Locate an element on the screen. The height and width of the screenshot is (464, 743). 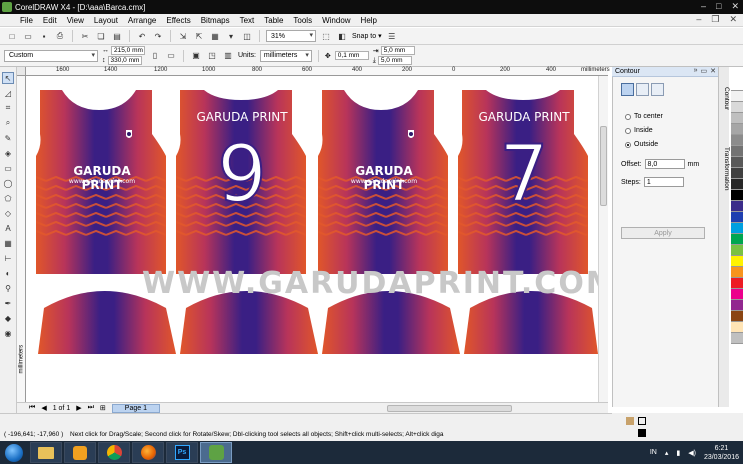
save-icon: ▪ is located at coordinates (44, 36).